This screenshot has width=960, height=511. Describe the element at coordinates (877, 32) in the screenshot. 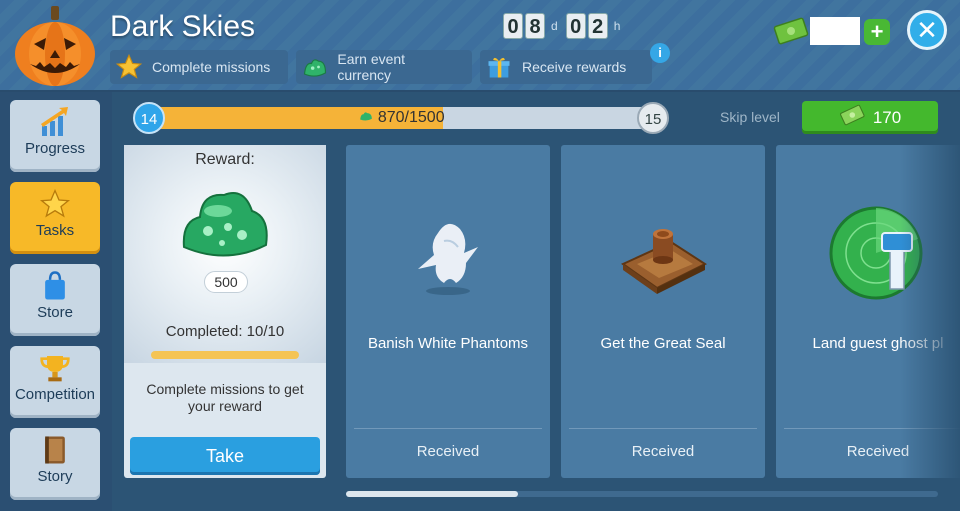

I see `add-currency-button: +` at that location.